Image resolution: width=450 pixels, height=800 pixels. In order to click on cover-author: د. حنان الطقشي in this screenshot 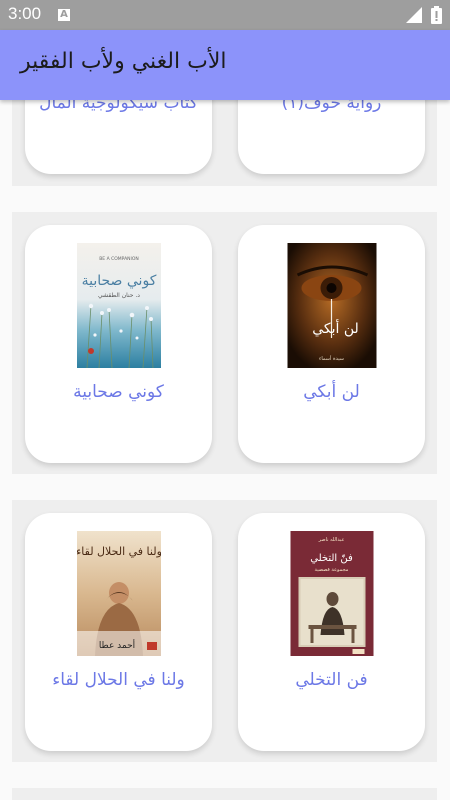, I will do `click(119, 295)`.